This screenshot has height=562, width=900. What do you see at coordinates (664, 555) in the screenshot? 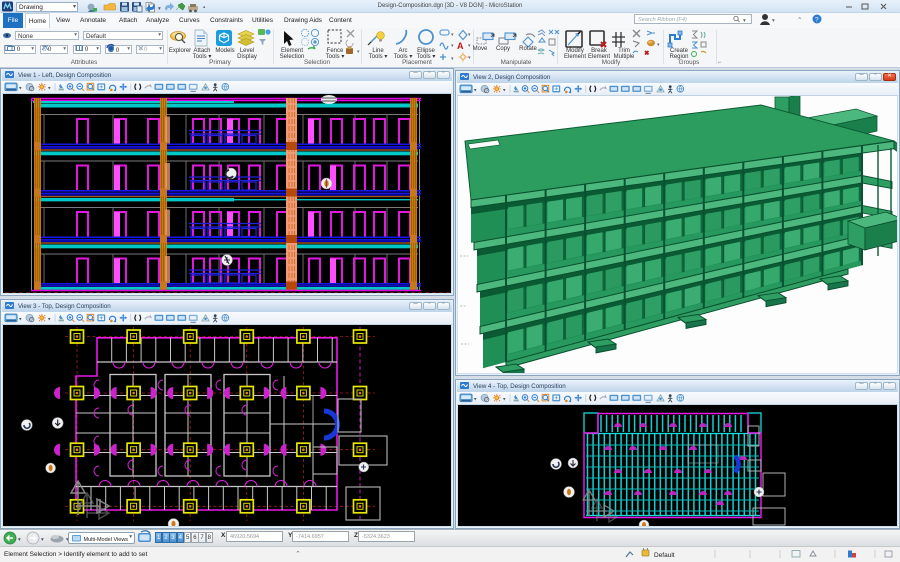
I see `svg-text: Default` at bounding box center [664, 555].